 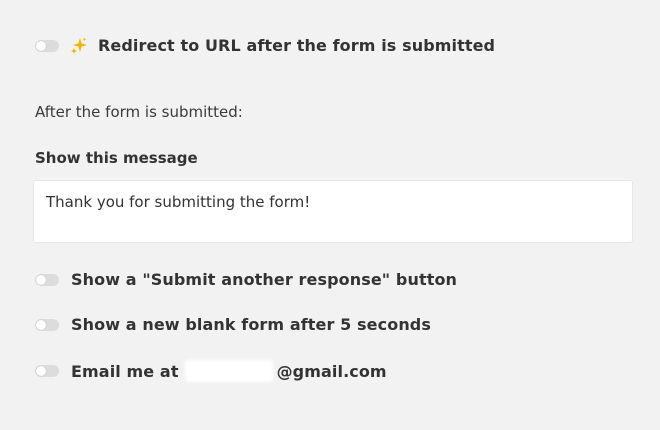 I want to click on blank-form-label: Show a new blank form after 5 seconds, so click(x=251, y=324).